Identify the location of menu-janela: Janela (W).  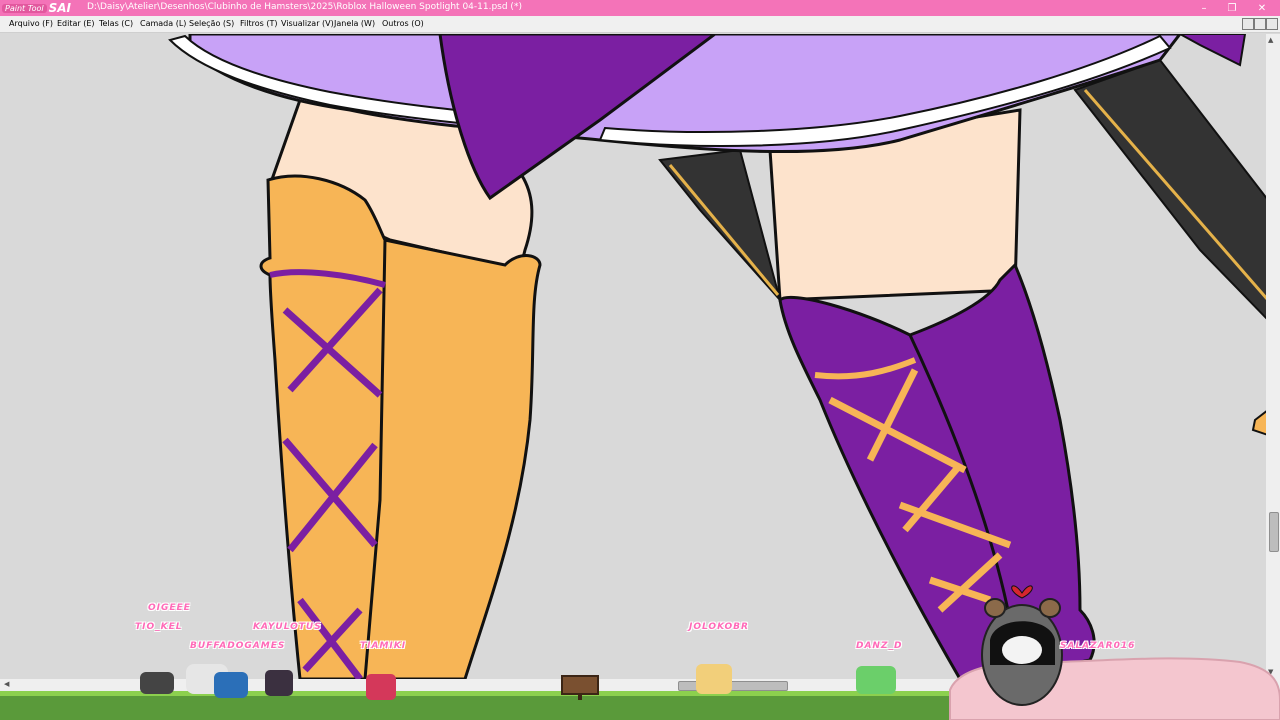
(354, 23).